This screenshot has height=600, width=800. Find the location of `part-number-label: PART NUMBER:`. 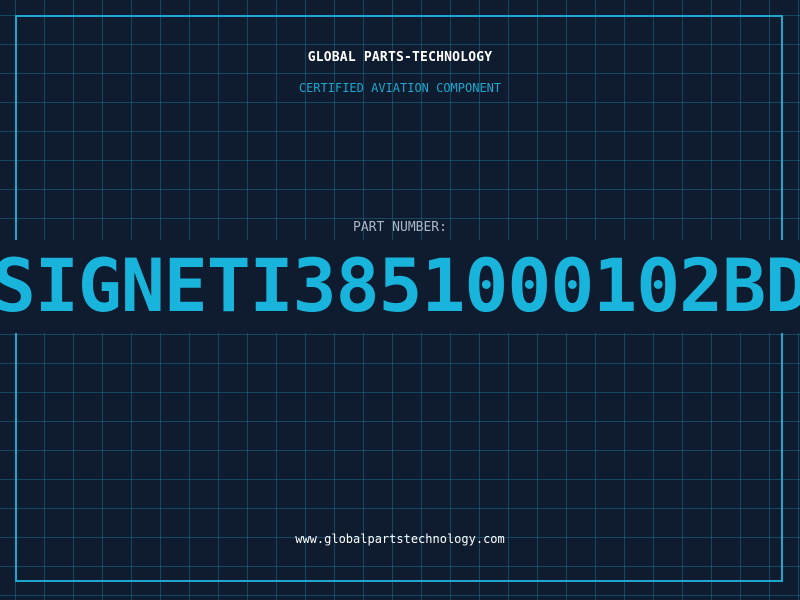

part-number-label: PART NUMBER: is located at coordinates (400, 227).